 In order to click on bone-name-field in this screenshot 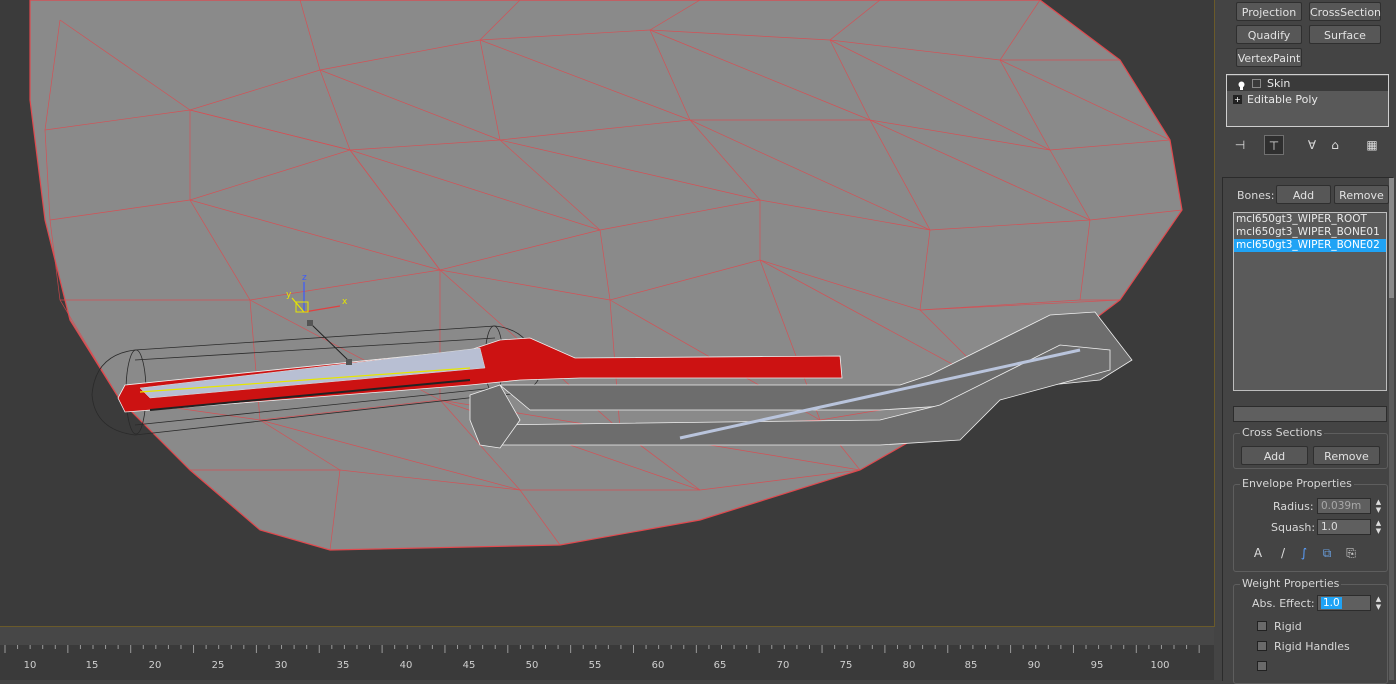, I will do `click(1310, 414)`.